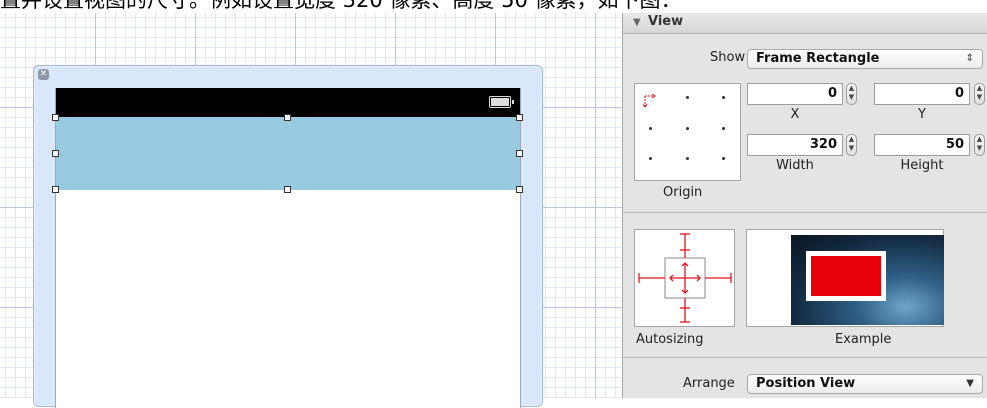 Image resolution: width=987 pixels, height=408 pixels. Describe the element at coordinates (979, 145) in the screenshot. I see `height-stepper: ▲ ▼` at that location.